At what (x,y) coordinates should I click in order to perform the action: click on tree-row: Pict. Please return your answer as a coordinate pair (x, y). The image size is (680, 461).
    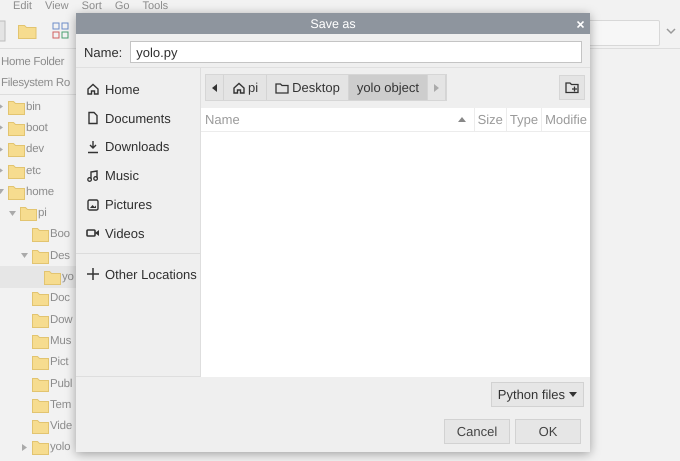
    Looking at the image, I should click on (38, 362).